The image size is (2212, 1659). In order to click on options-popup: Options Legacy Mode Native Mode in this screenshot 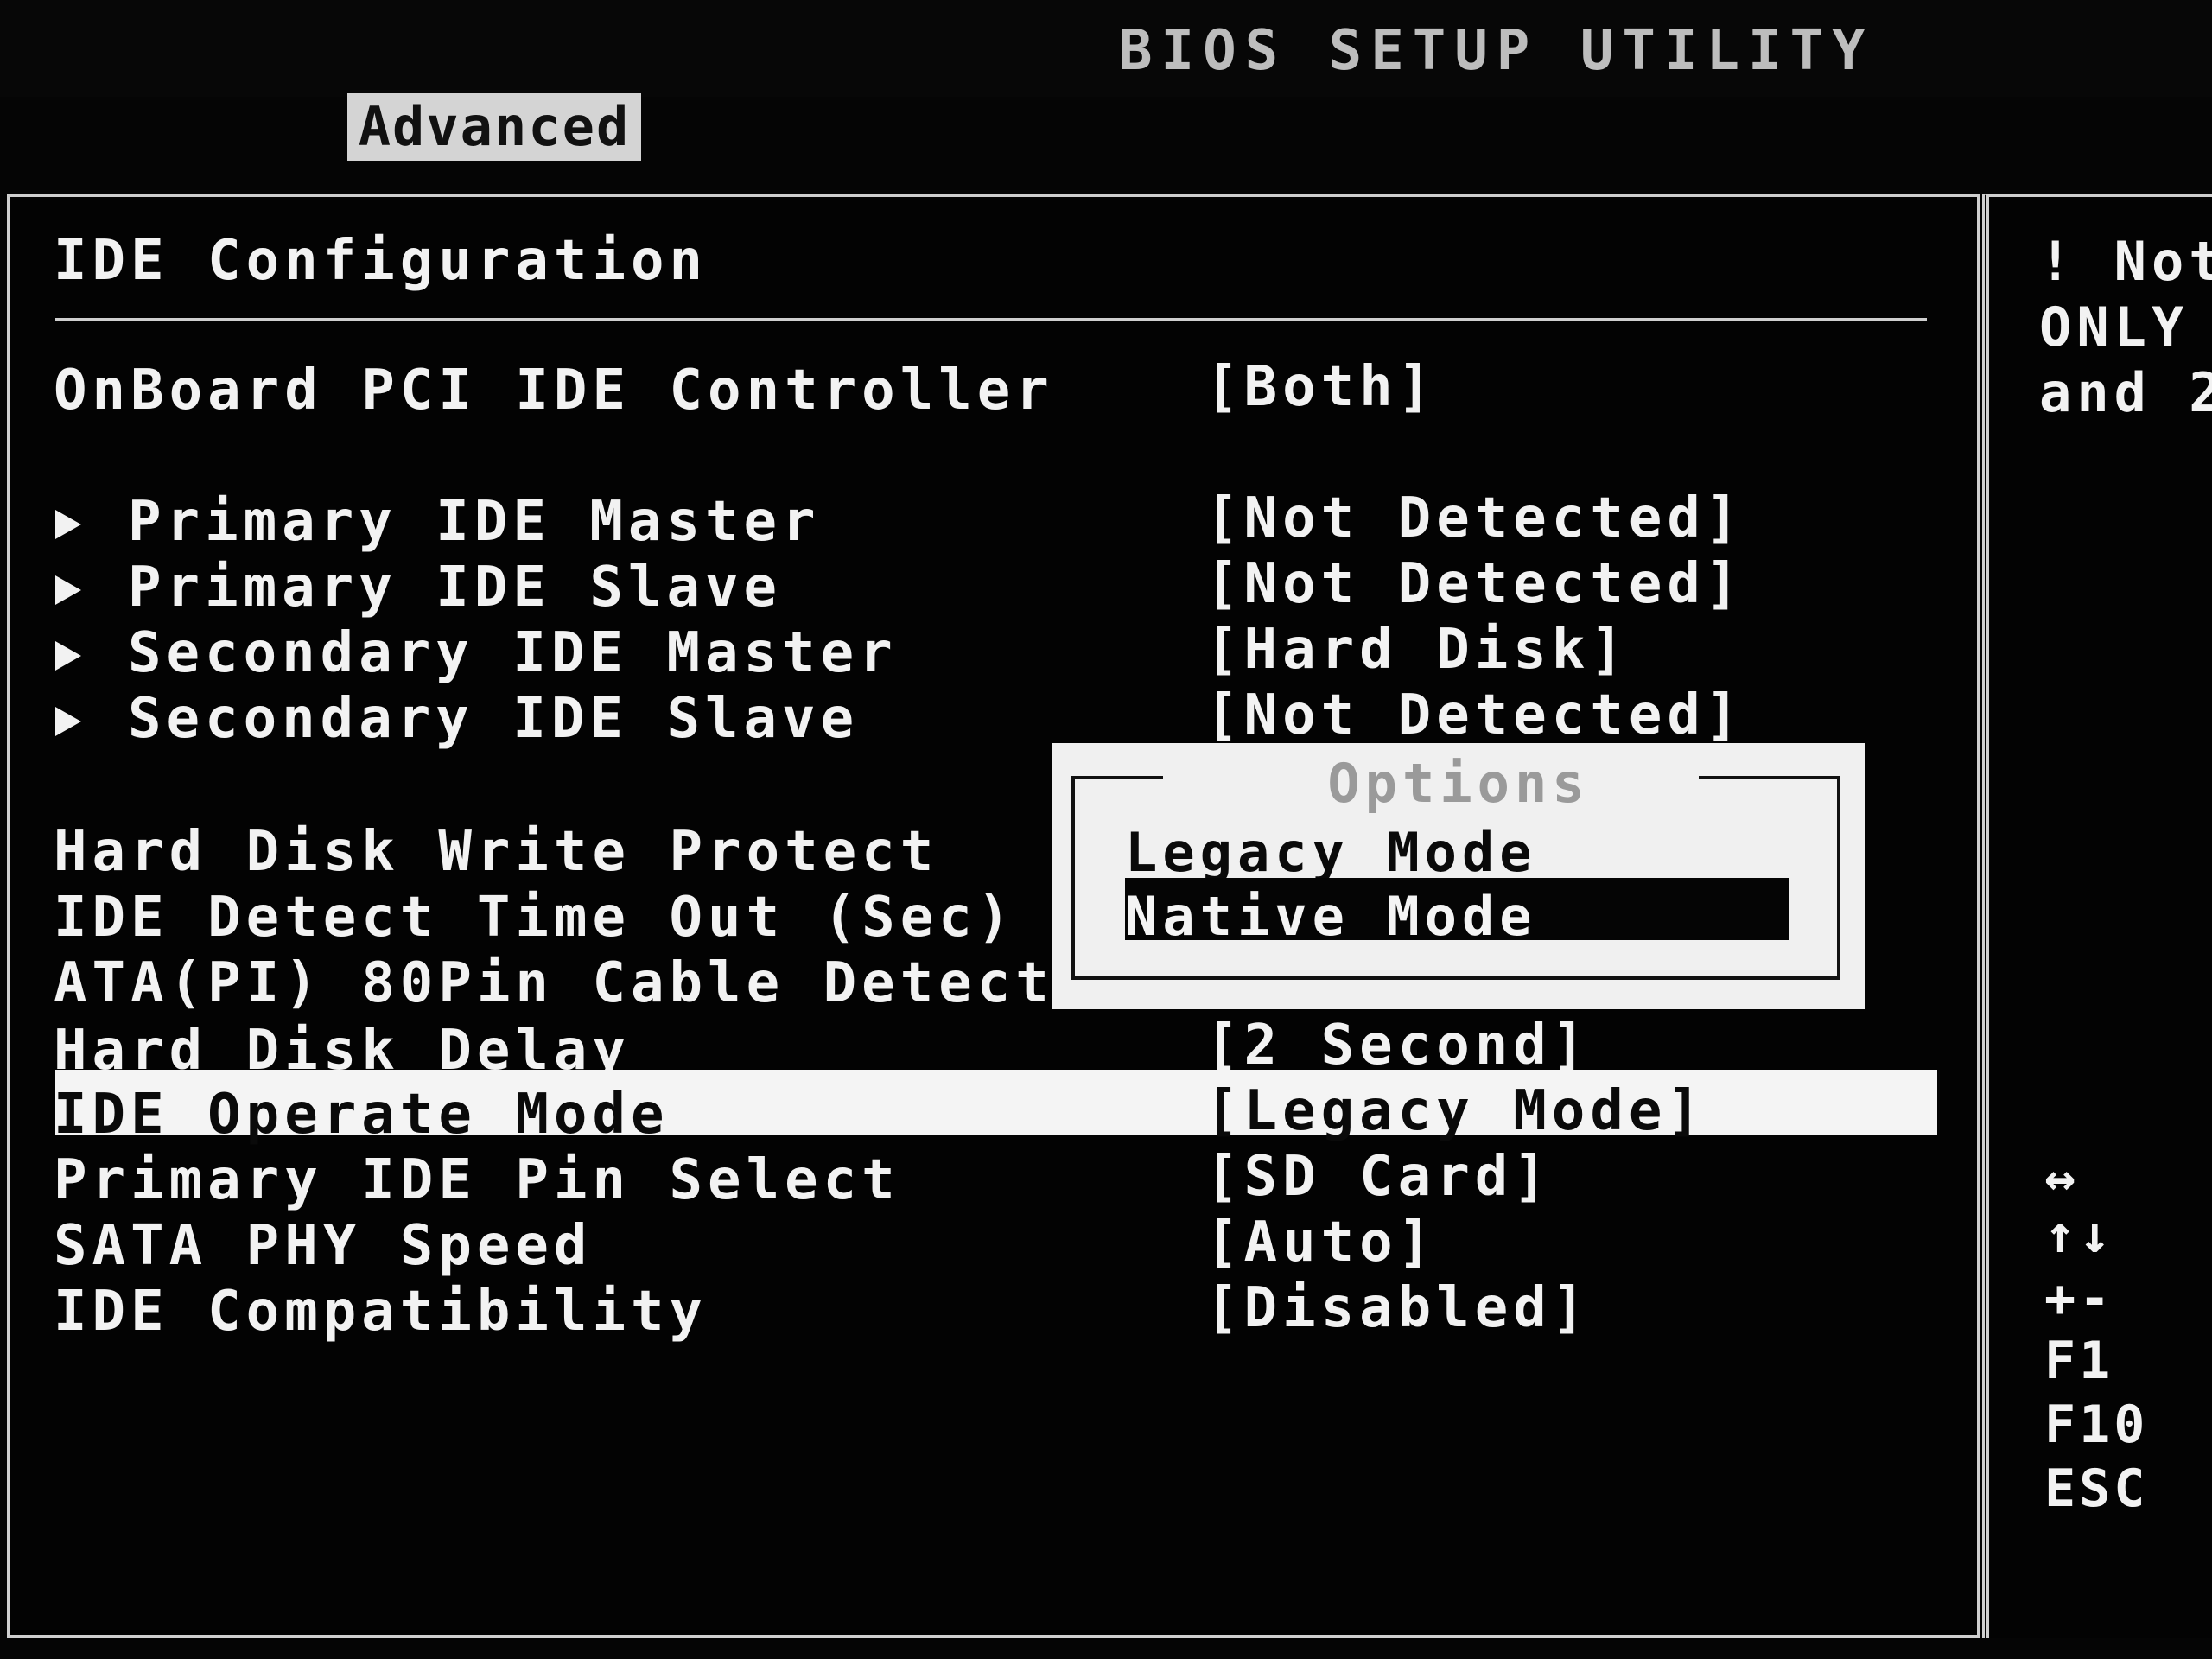, I will do `click(1458, 876)`.